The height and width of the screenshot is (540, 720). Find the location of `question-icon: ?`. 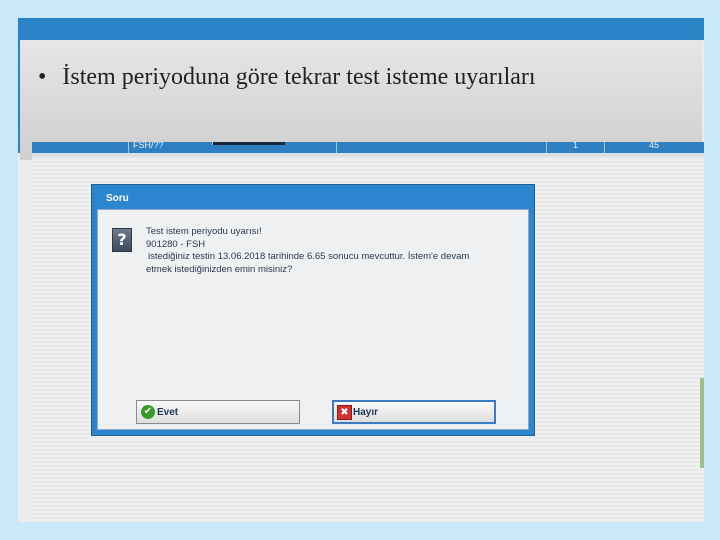

question-icon: ? is located at coordinates (122, 240).